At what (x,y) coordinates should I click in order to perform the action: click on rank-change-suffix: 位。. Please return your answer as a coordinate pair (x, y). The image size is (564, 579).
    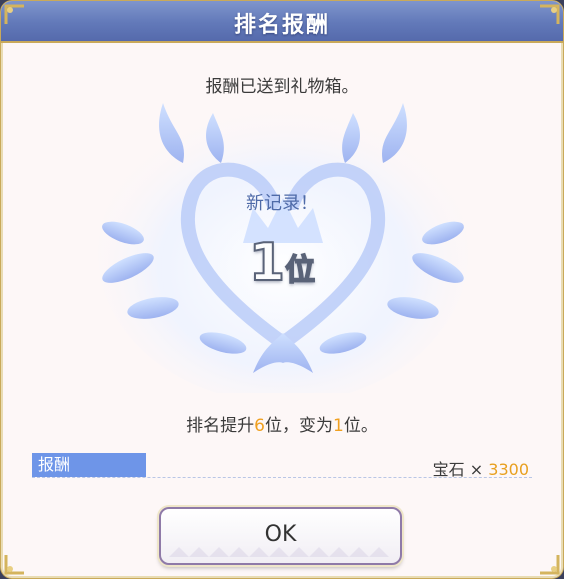
    Looking at the image, I should click on (360, 426).